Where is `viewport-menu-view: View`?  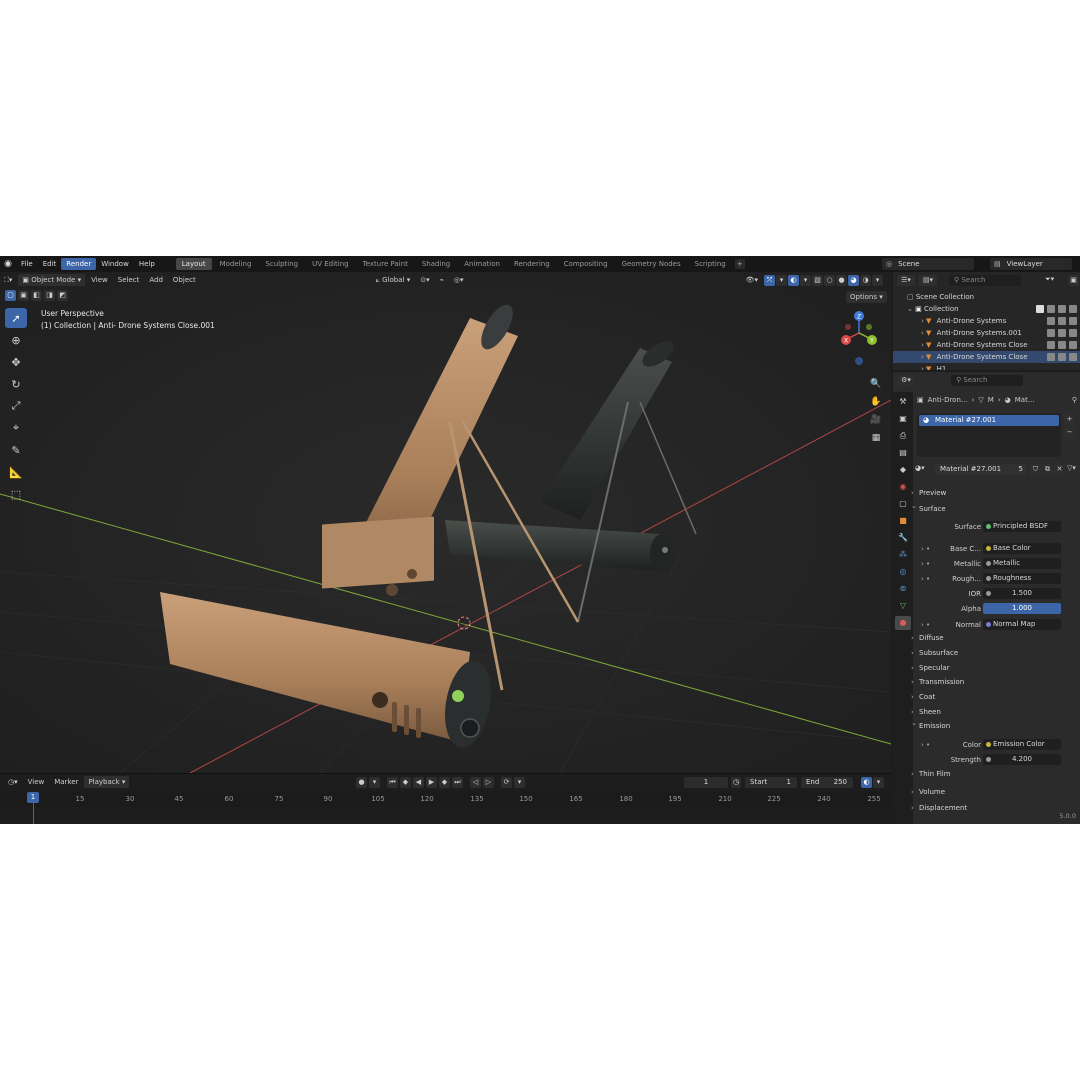 viewport-menu-view: View is located at coordinates (99, 280).